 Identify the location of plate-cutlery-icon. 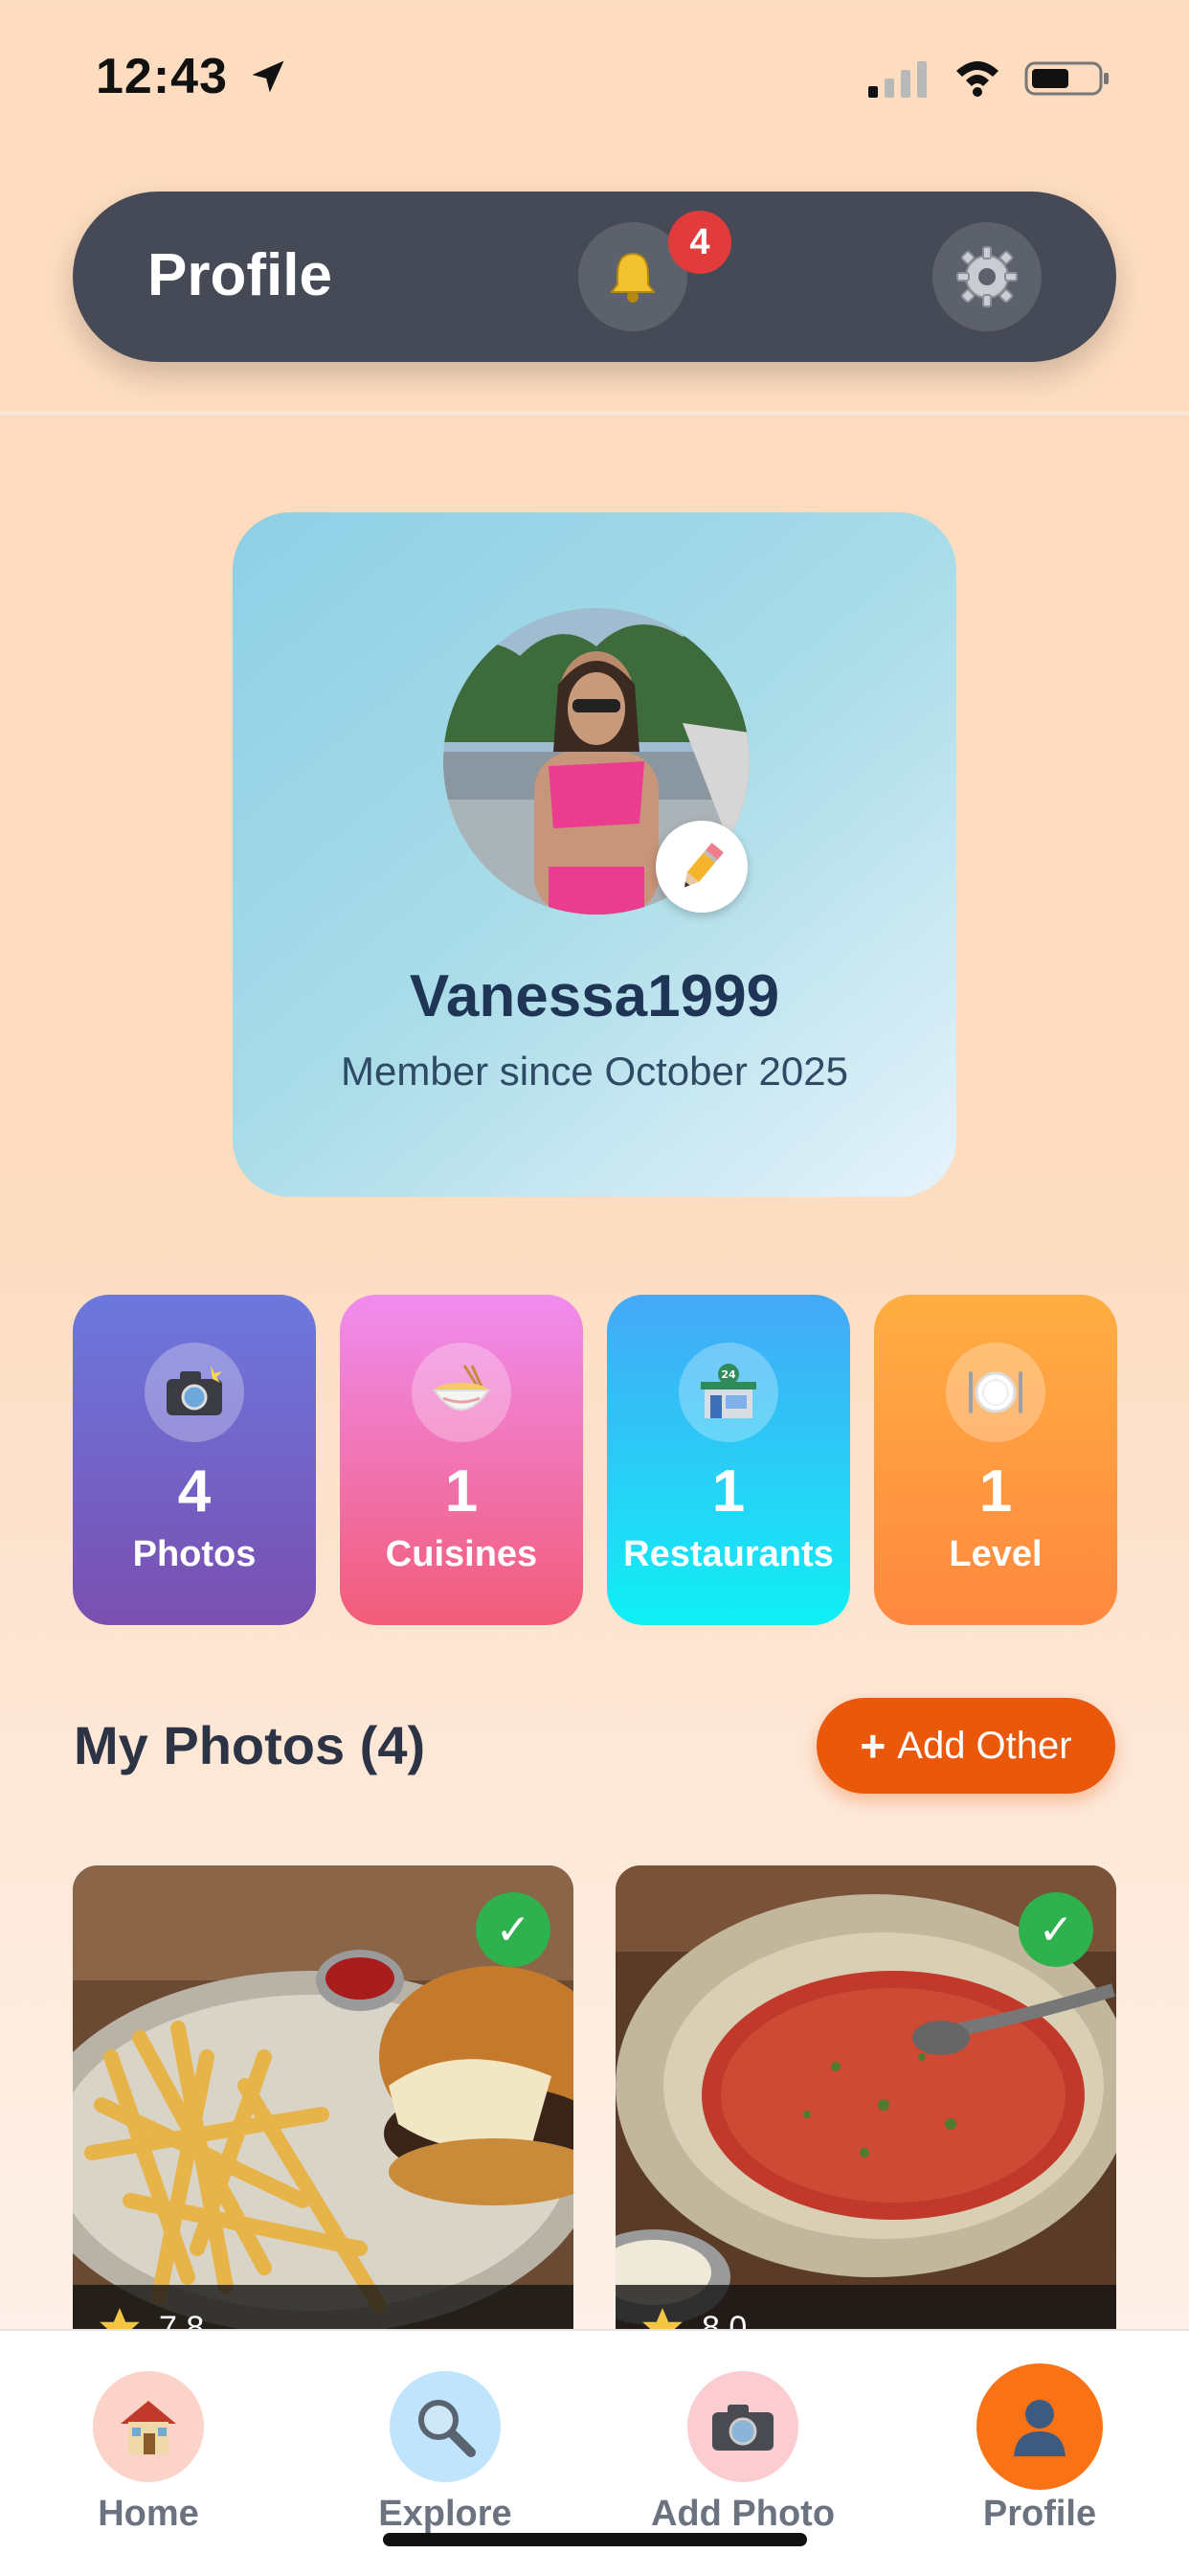
(995, 1392).